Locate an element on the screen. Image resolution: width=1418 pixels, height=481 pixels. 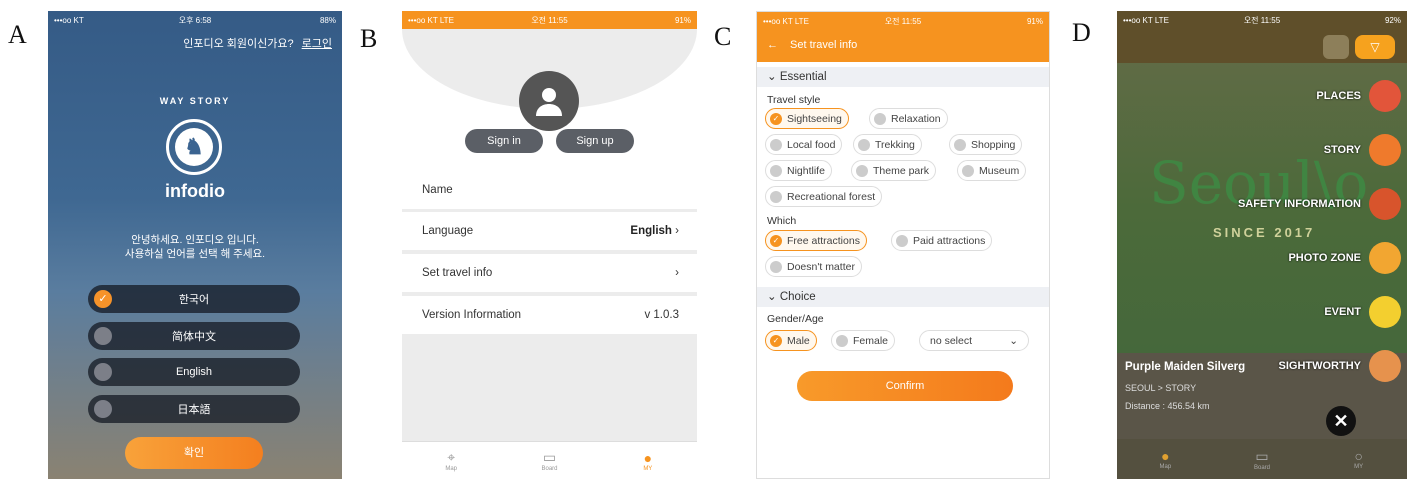
menu-photo-zone: PHOTO ZONE is located at coordinates (1344, 258).